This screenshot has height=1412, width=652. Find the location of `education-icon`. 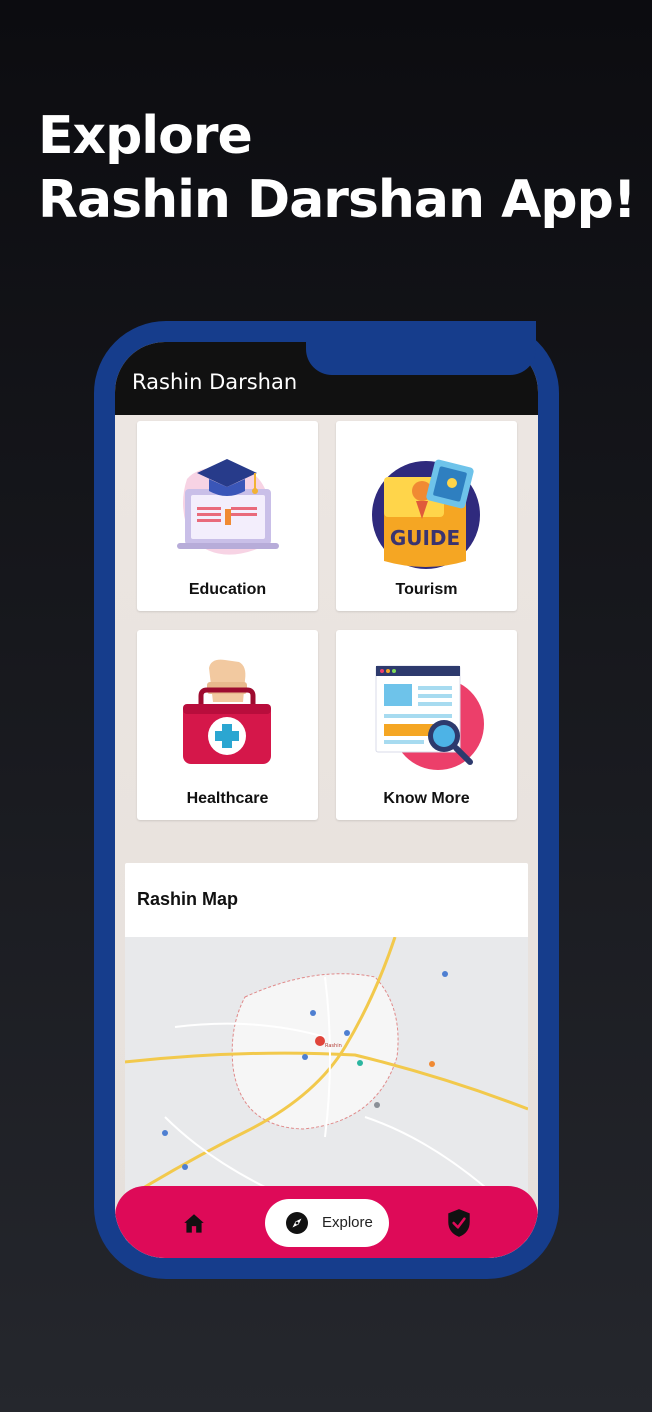

education-icon is located at coordinates (228, 507).